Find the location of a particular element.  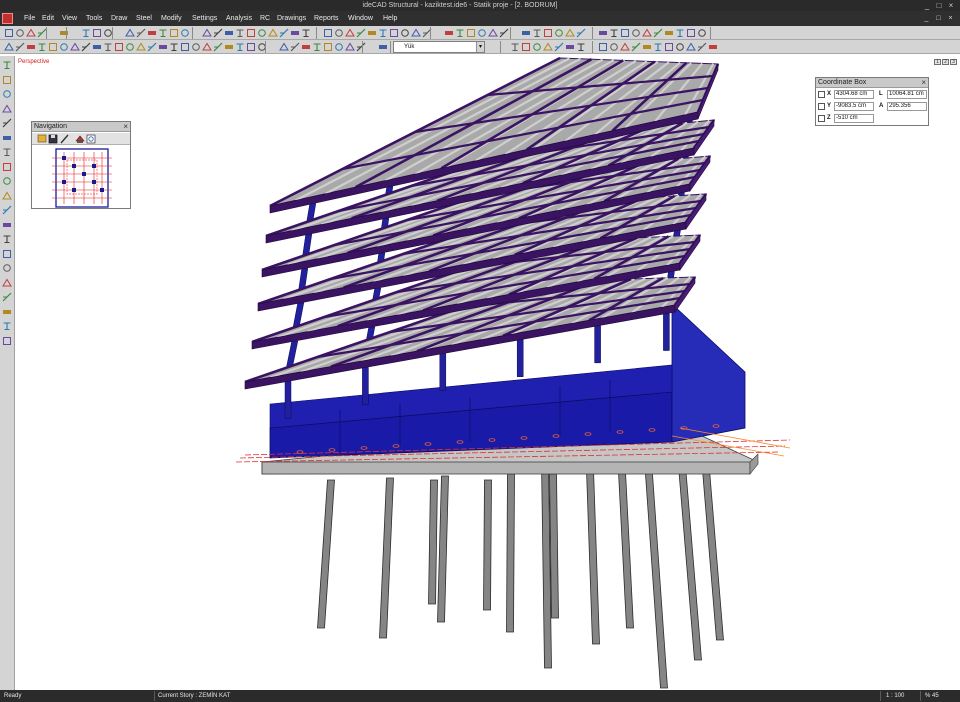

minimize-button: _ is located at coordinates (927, 5).